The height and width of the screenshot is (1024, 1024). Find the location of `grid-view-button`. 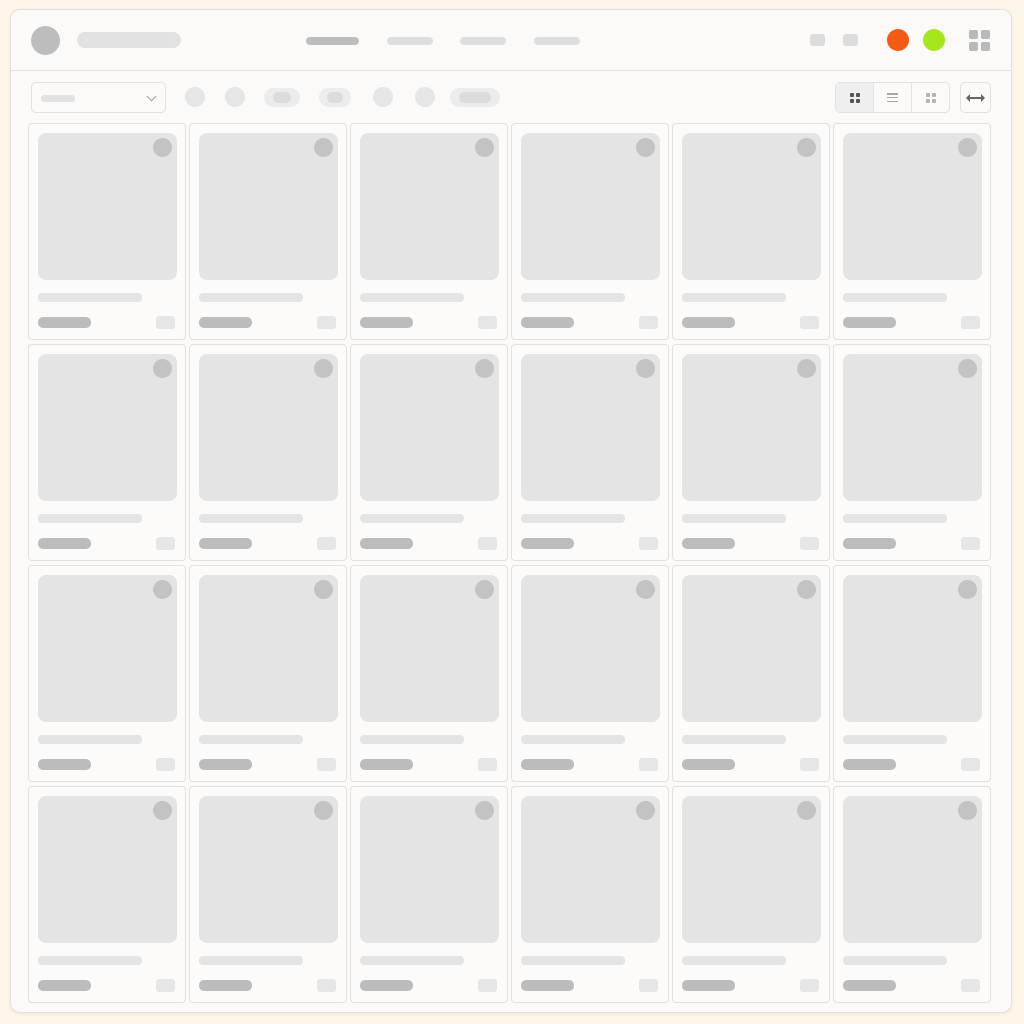

grid-view-button is located at coordinates (855, 97).